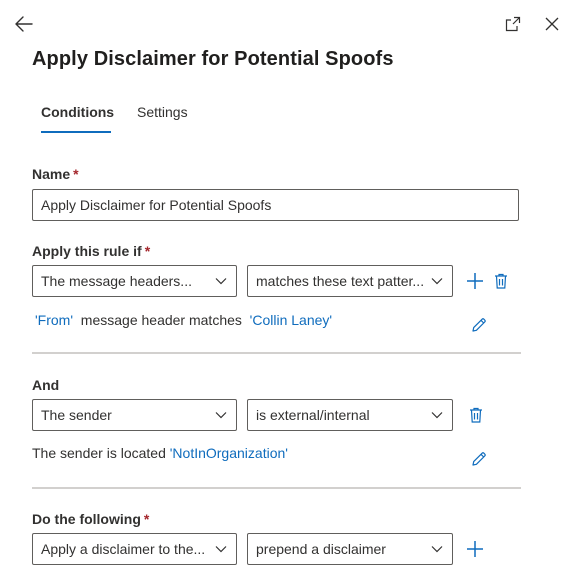 The image size is (580, 576). I want to click on and-operator-value: is external/internal, so click(313, 415).